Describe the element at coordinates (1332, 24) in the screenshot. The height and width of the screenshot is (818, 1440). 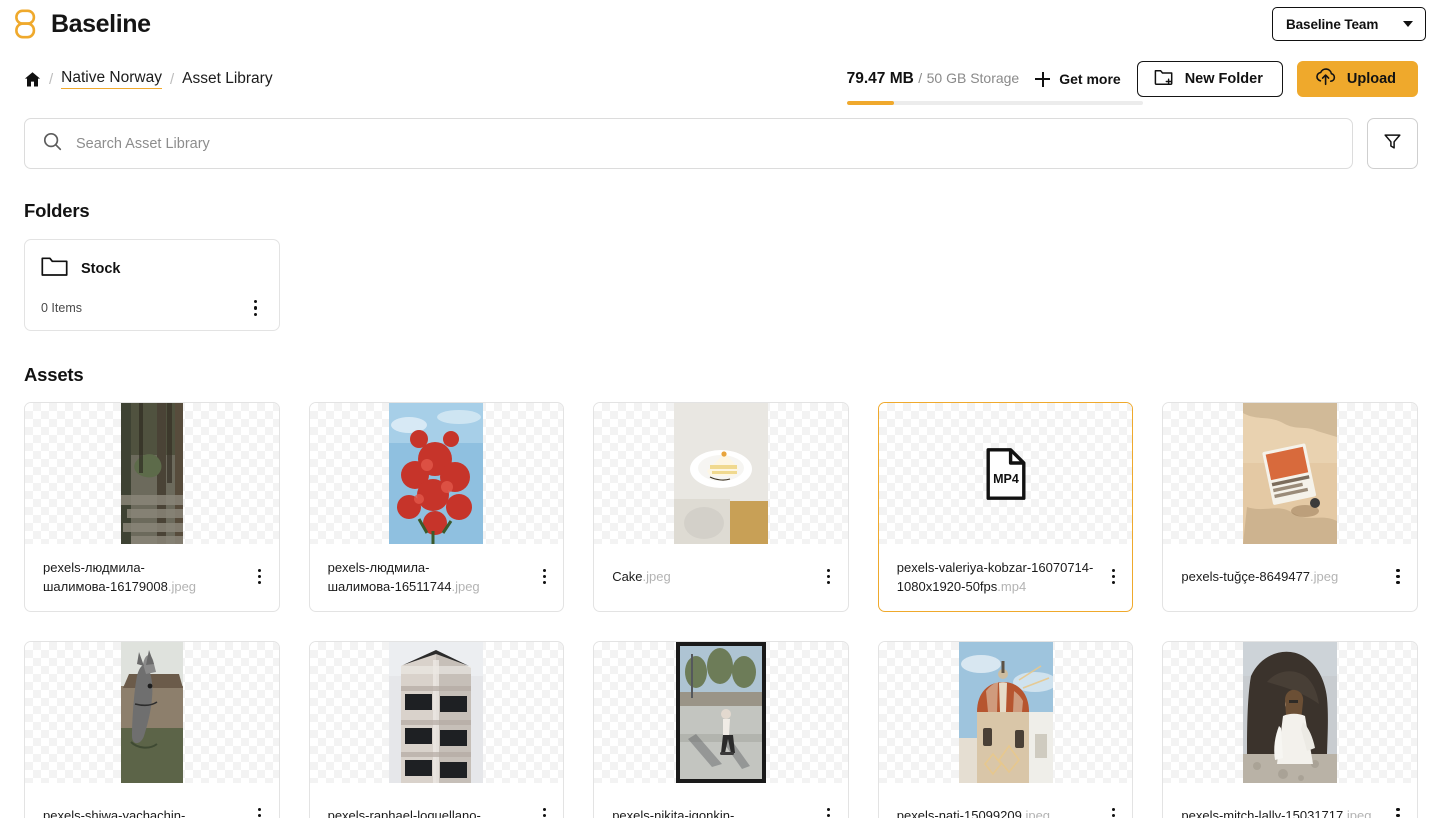
I see `team-switcher-label: Baseline Team` at that location.